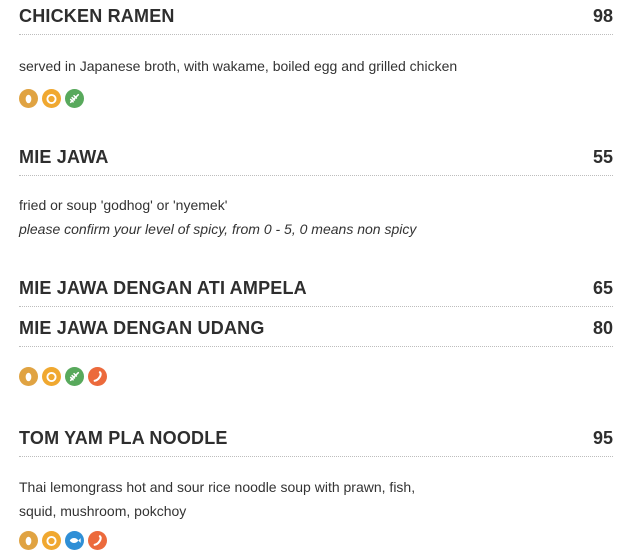 The image size is (631, 556). I want to click on item-price: 98, so click(602, 16).